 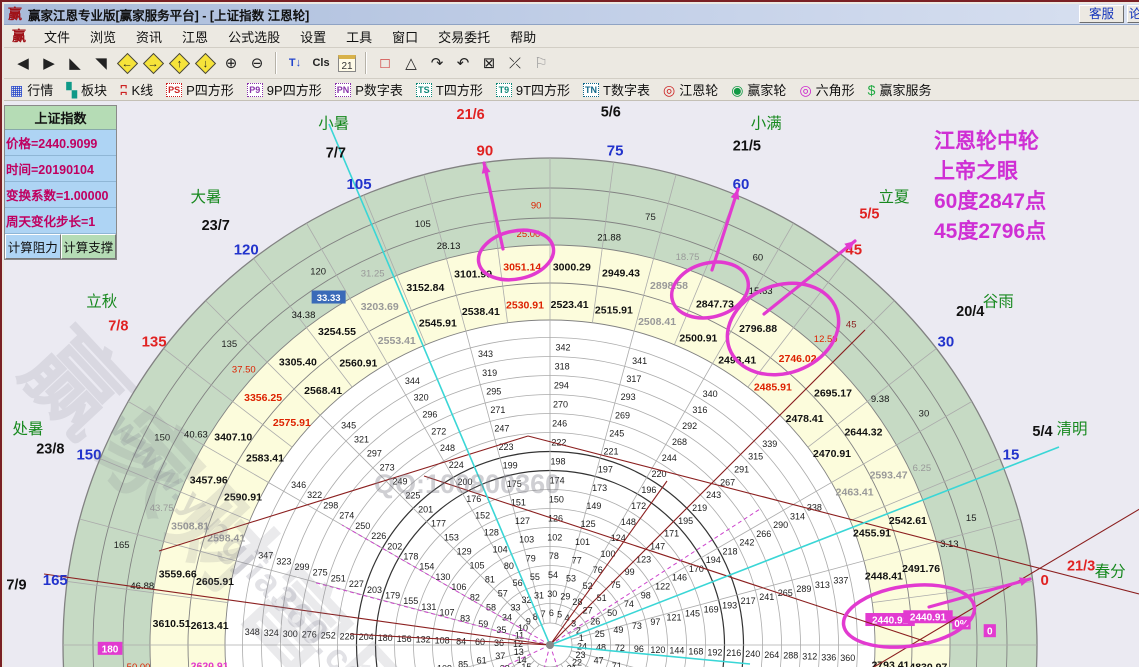 What do you see at coordinates (437, 63) in the screenshot?
I see `arc-cw-tool-icon: ↷` at bounding box center [437, 63].